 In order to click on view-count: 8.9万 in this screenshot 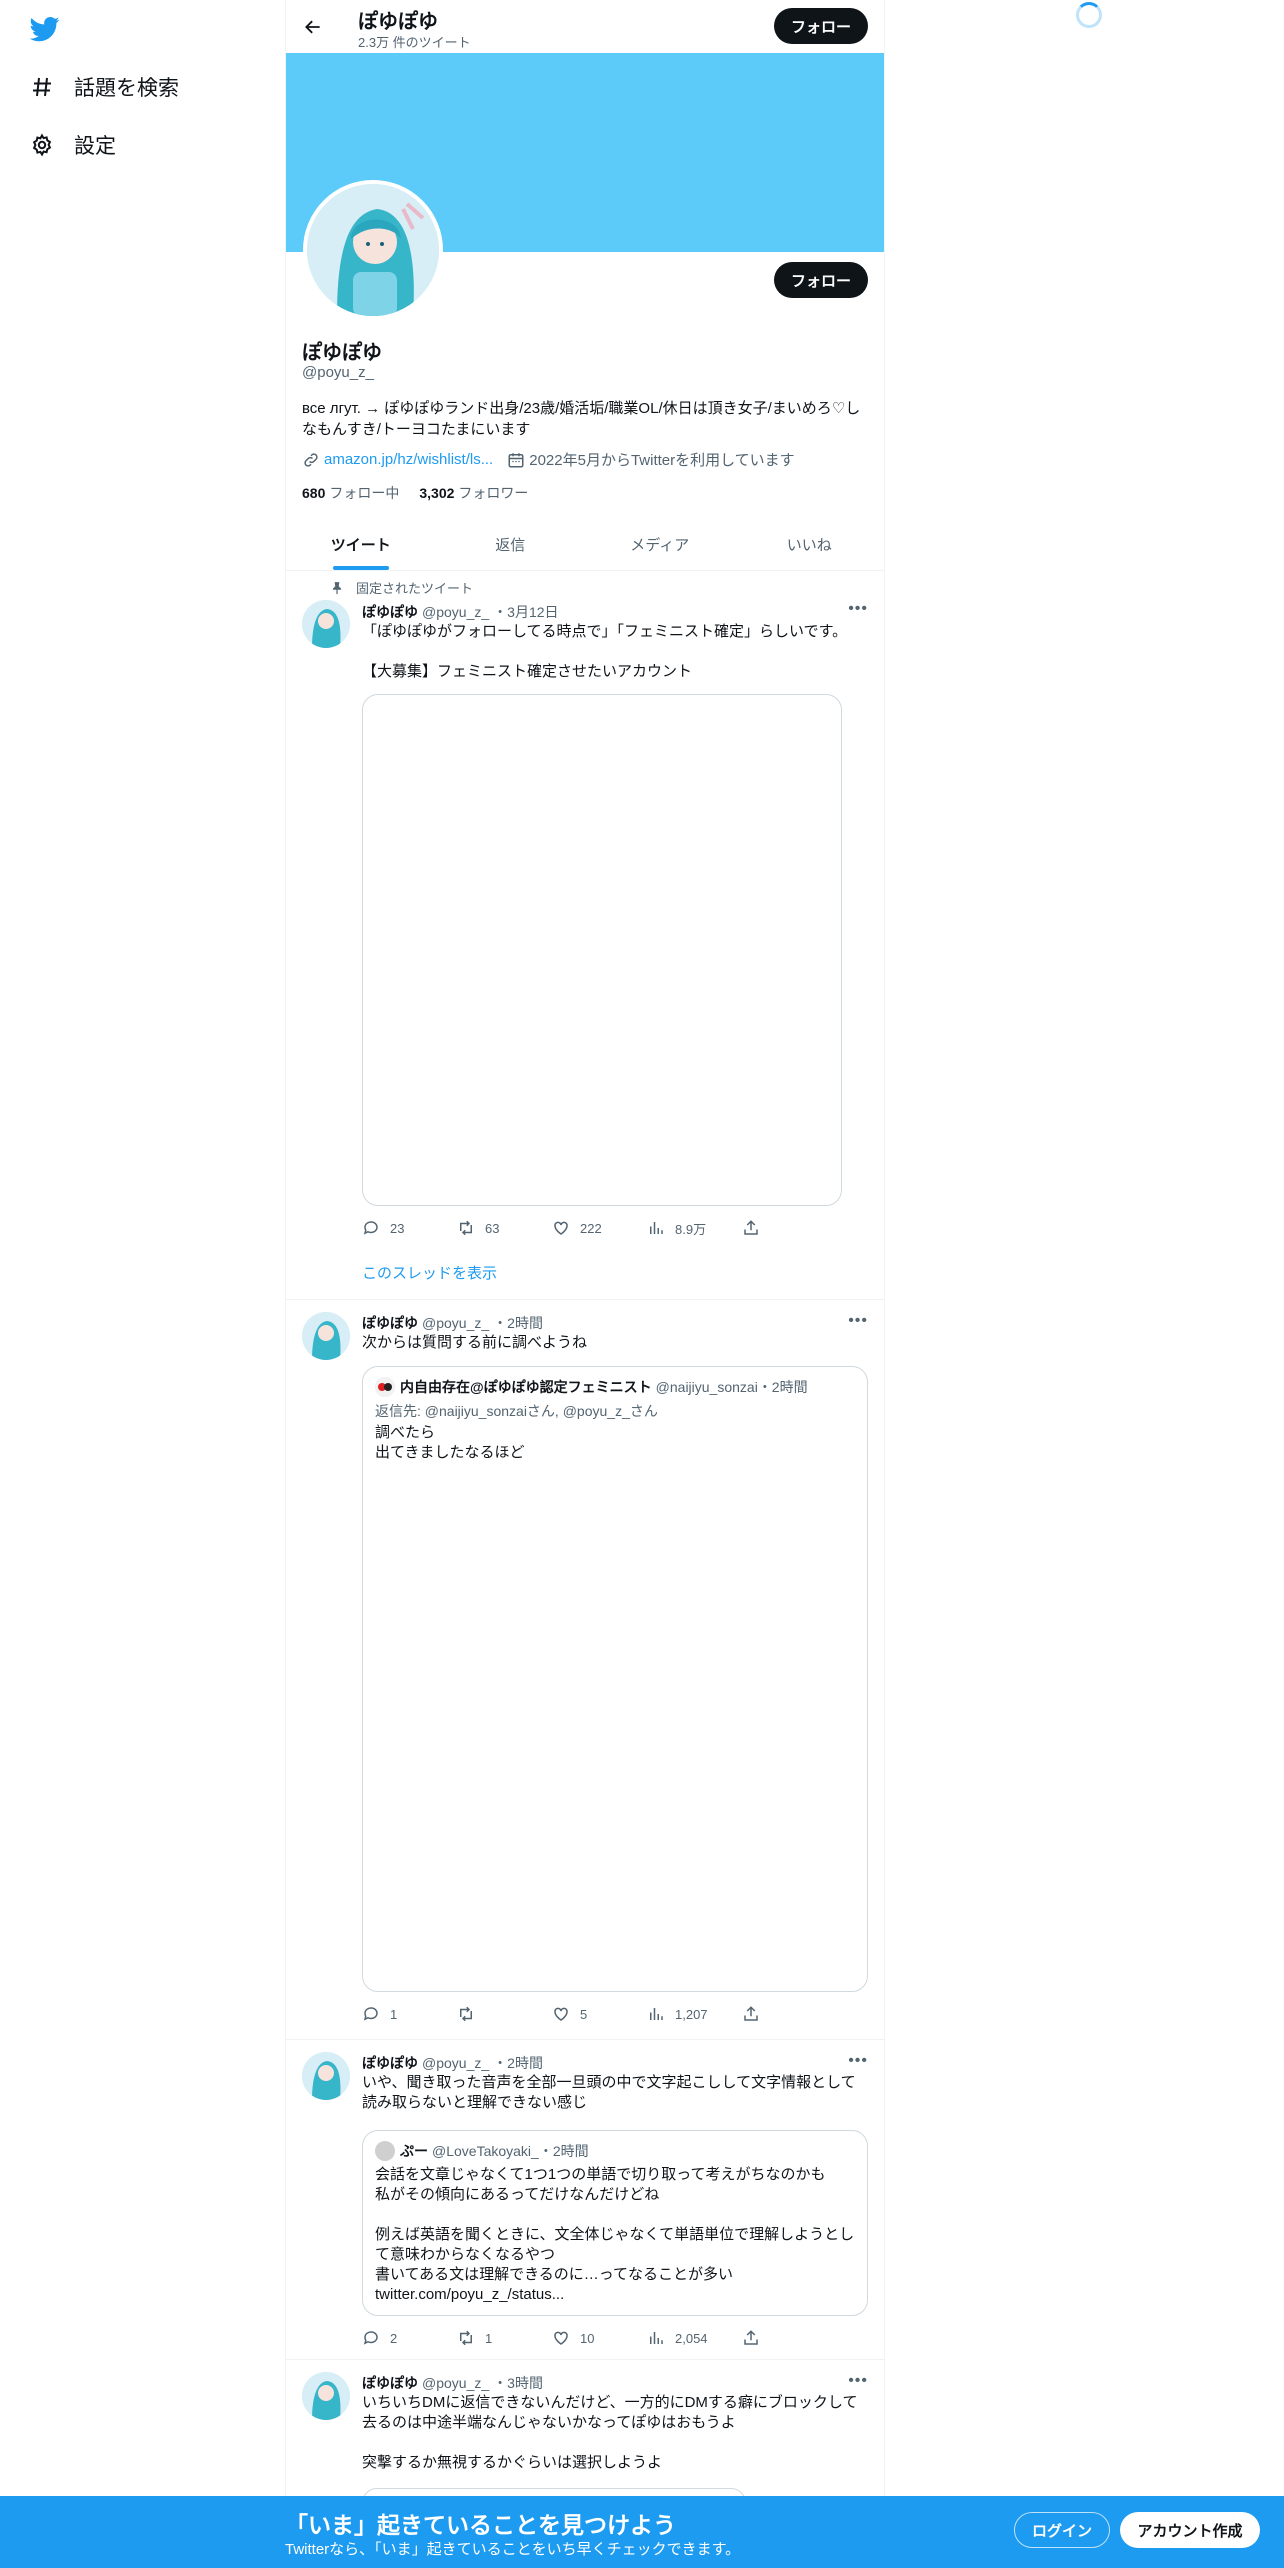, I will do `click(691, 1229)`.